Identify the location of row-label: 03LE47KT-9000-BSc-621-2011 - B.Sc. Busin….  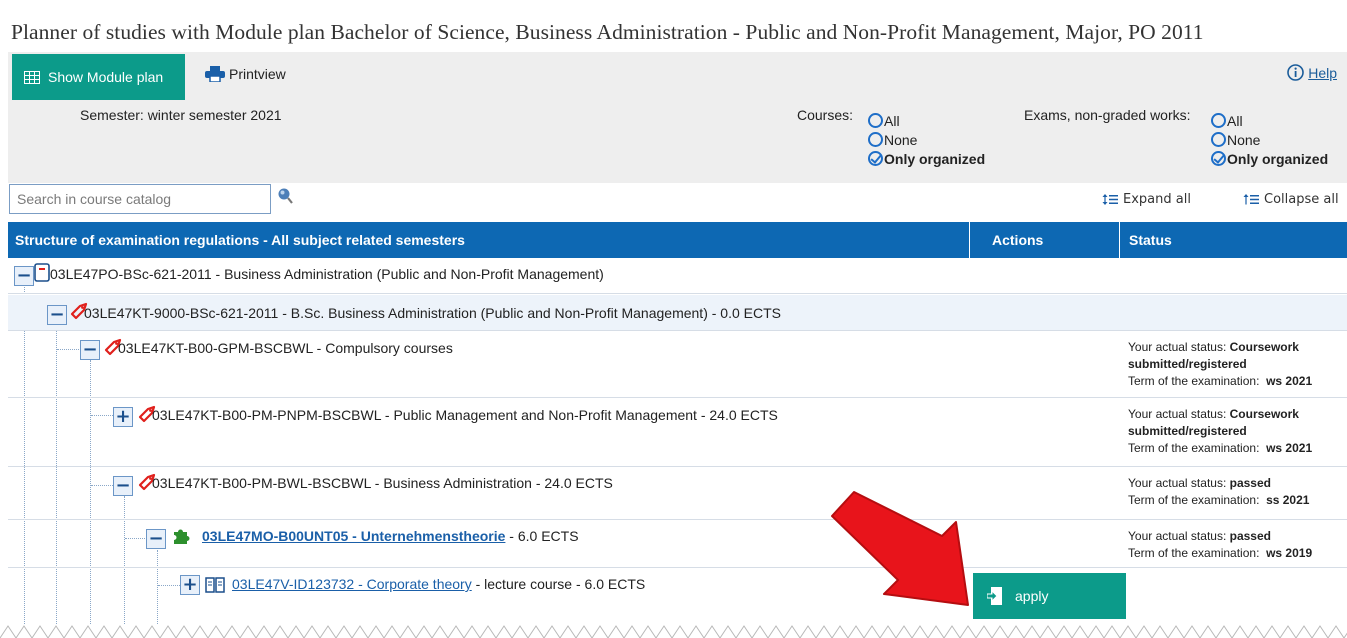
(432, 313).